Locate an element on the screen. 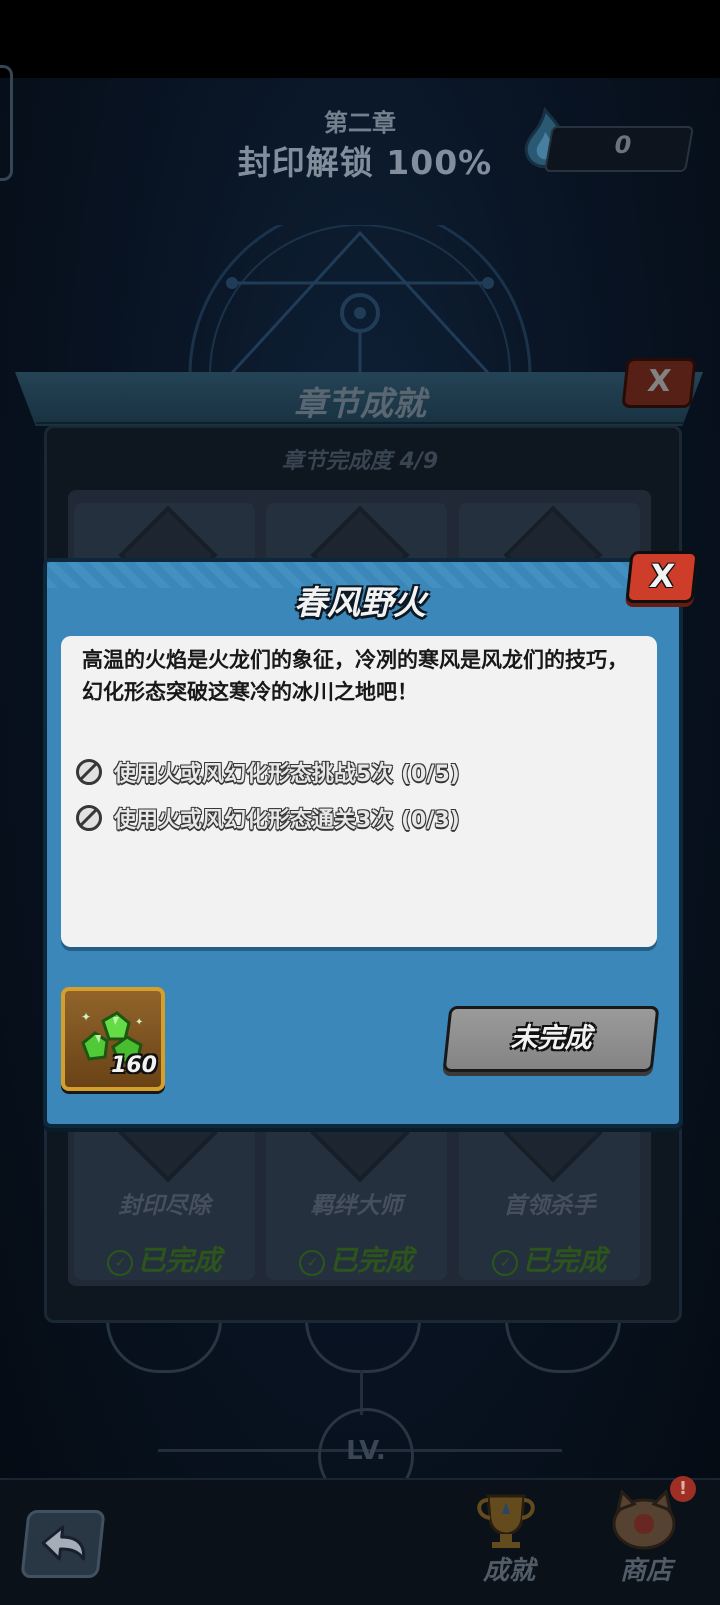 The width and height of the screenshot is (720, 1605). back-button is located at coordinates (63, 1544).